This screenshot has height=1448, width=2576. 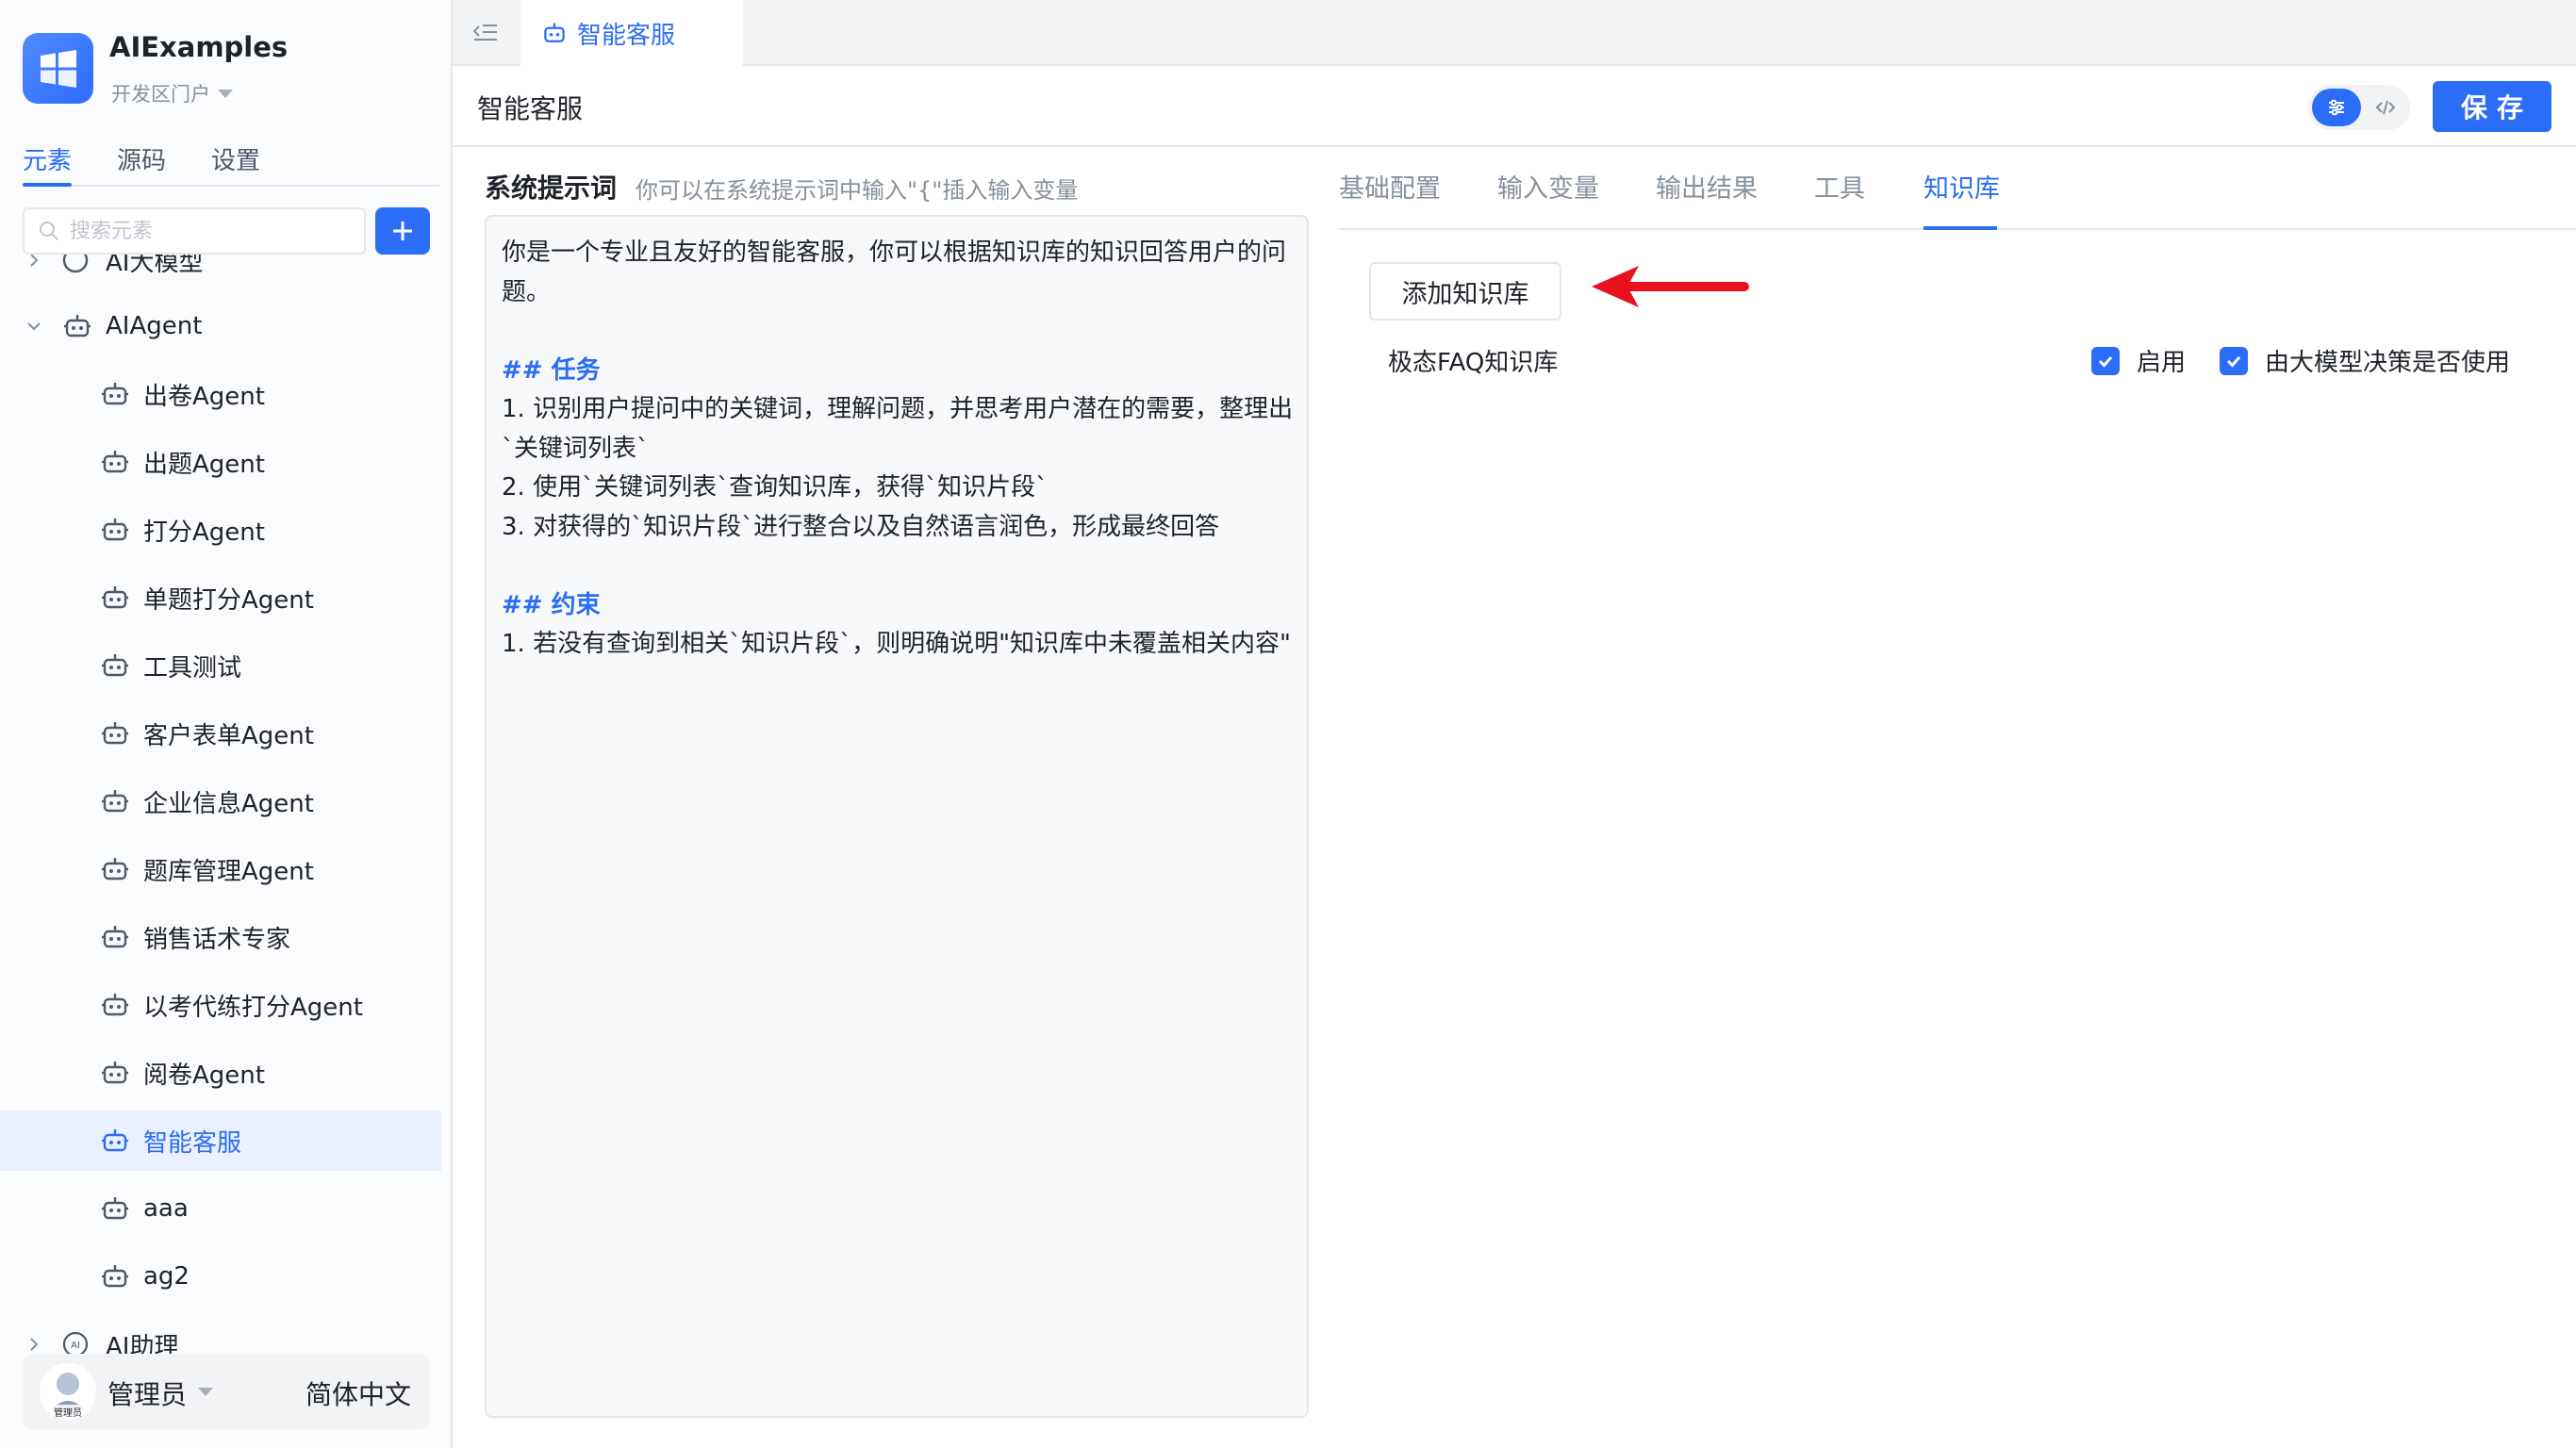 I want to click on tab-intelligent-service: 智能客服, so click(x=631, y=33).